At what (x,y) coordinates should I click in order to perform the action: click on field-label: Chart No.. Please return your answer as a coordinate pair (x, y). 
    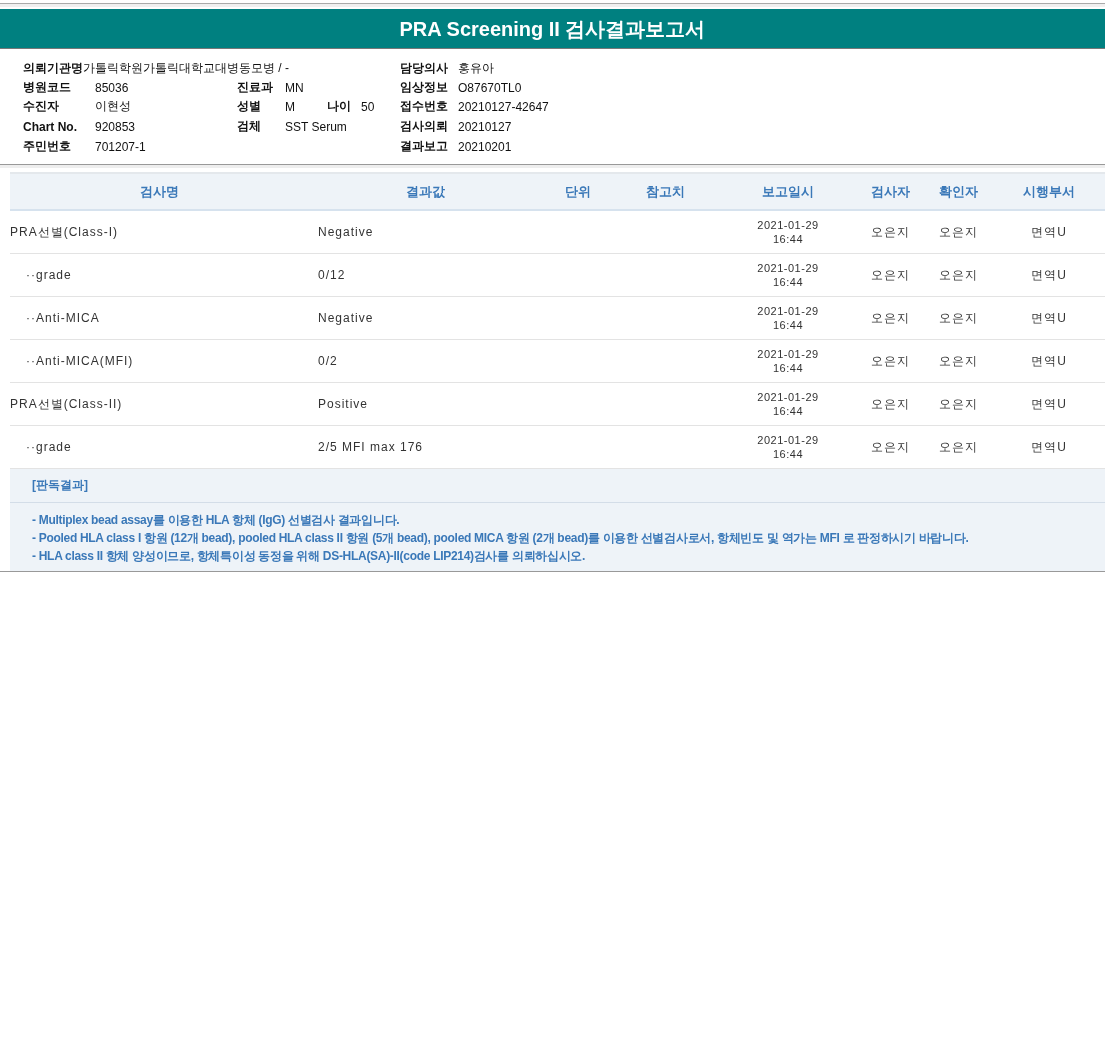
    Looking at the image, I should click on (50, 126).